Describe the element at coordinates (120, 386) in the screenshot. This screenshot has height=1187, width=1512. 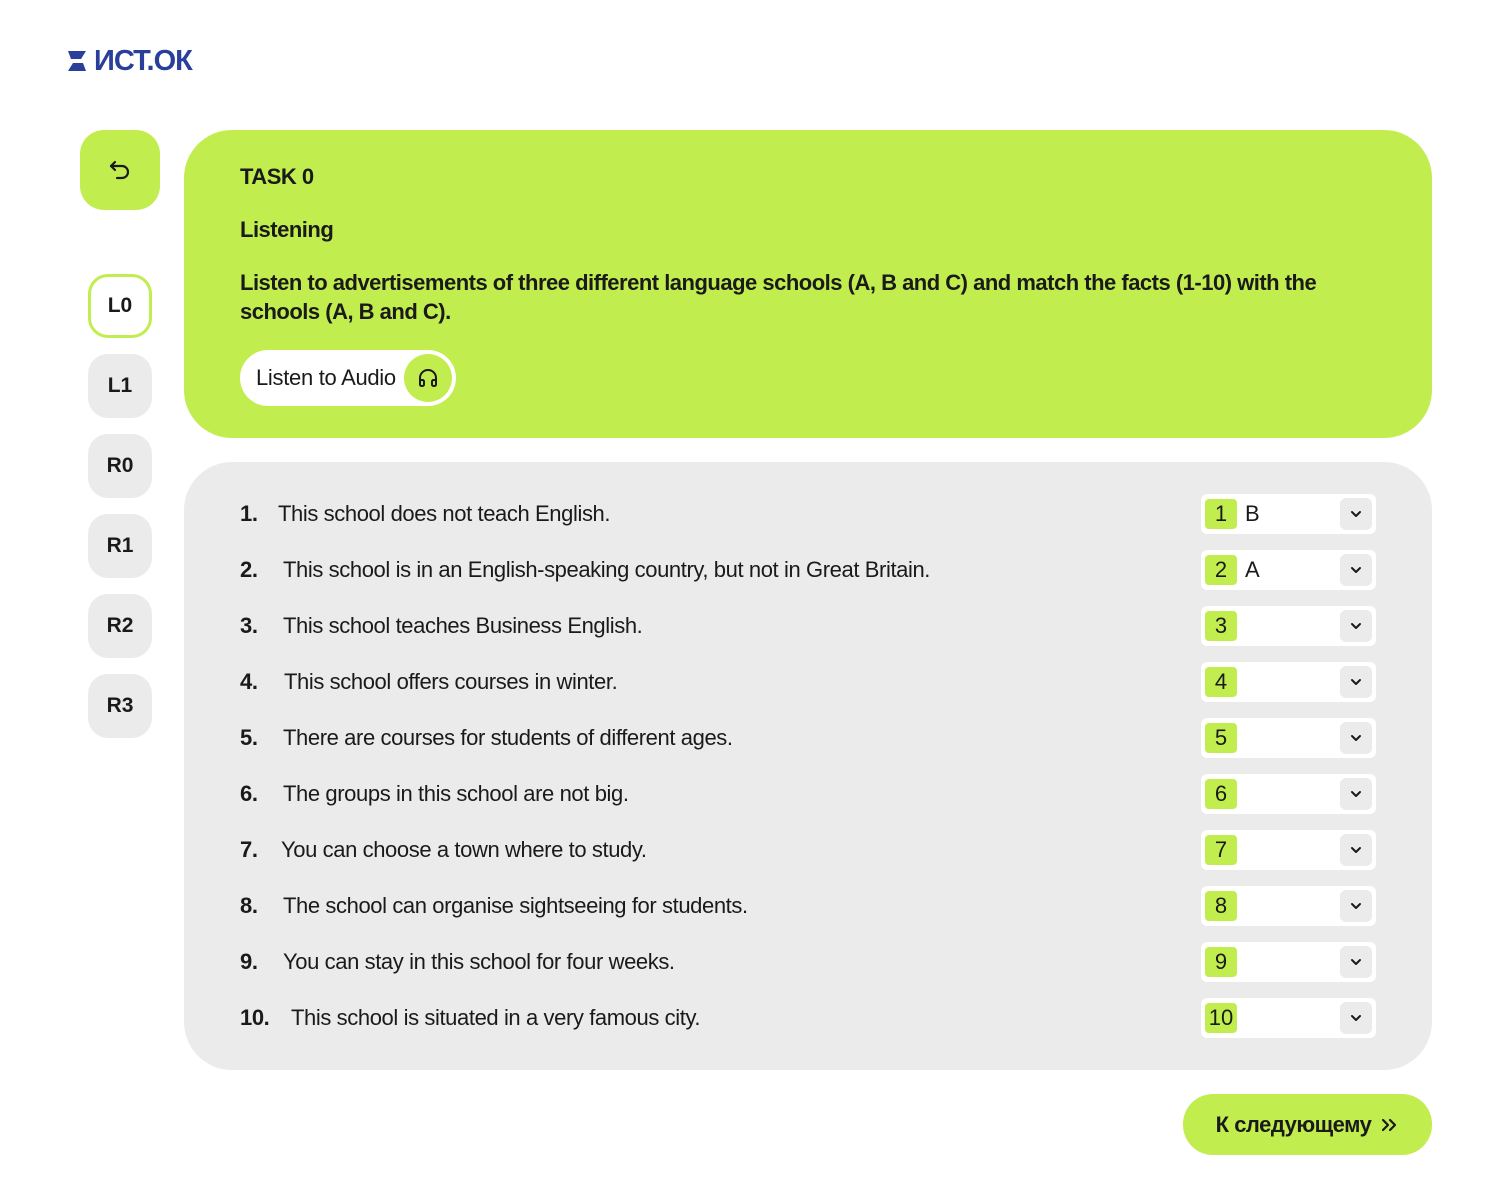
I see `sidebar-item-l1: L1` at that location.